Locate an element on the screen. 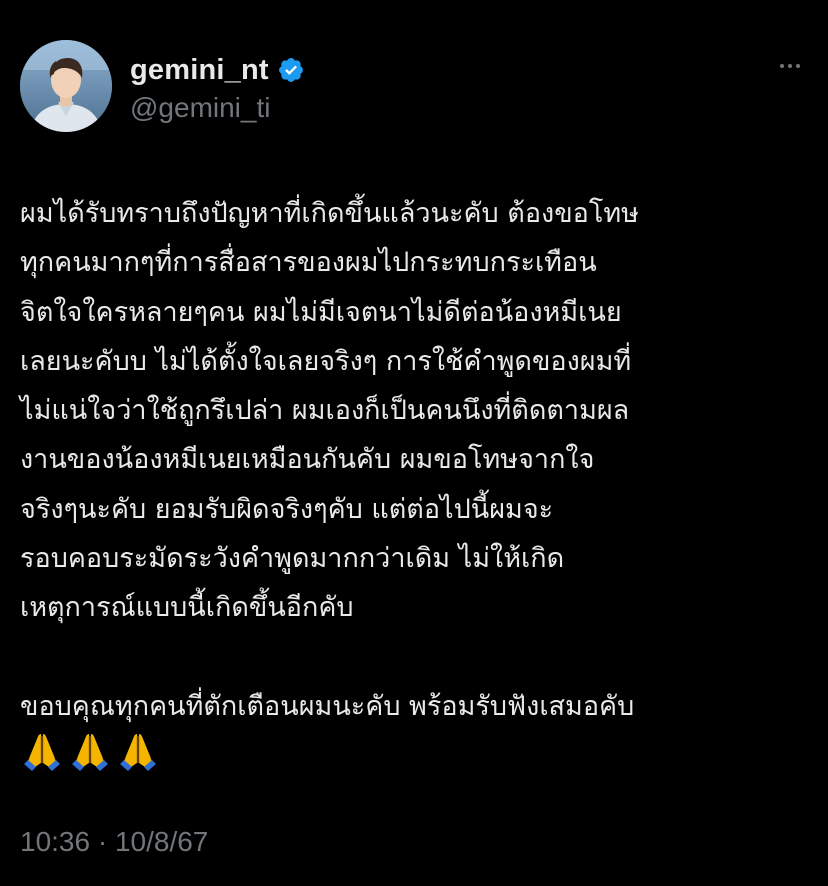 The width and height of the screenshot is (828, 886). tweet-timestamp: 10:36 · 10/8/67 is located at coordinates (114, 842).